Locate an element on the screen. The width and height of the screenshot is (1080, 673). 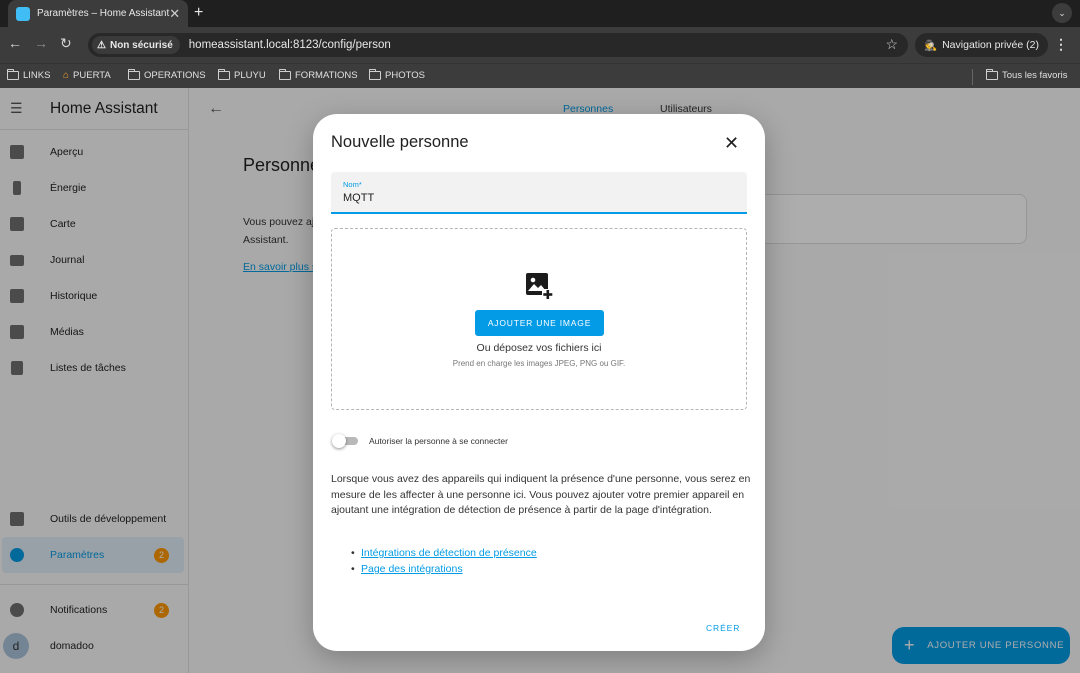
browser-tab: Paramètres – Home Assistant ✕ is located at coordinates (98, 13).